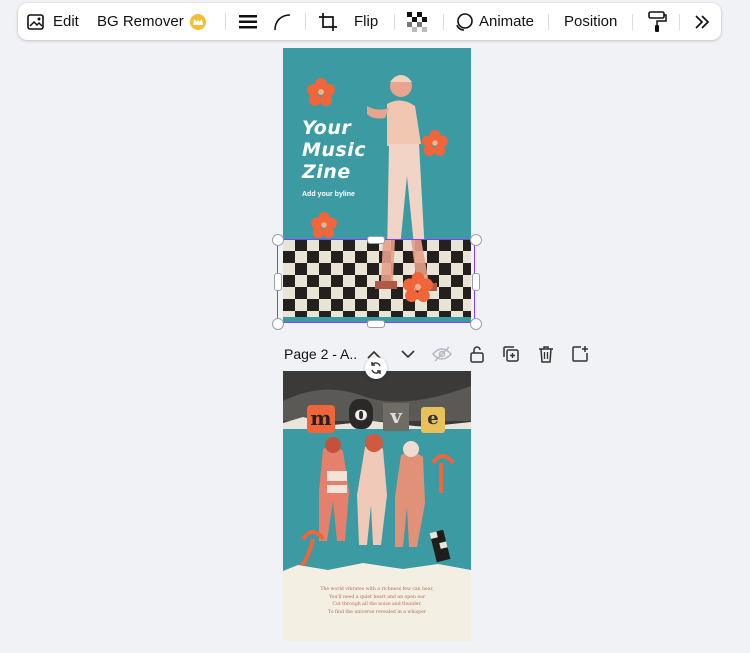  I want to click on trash-icon, so click(546, 354).